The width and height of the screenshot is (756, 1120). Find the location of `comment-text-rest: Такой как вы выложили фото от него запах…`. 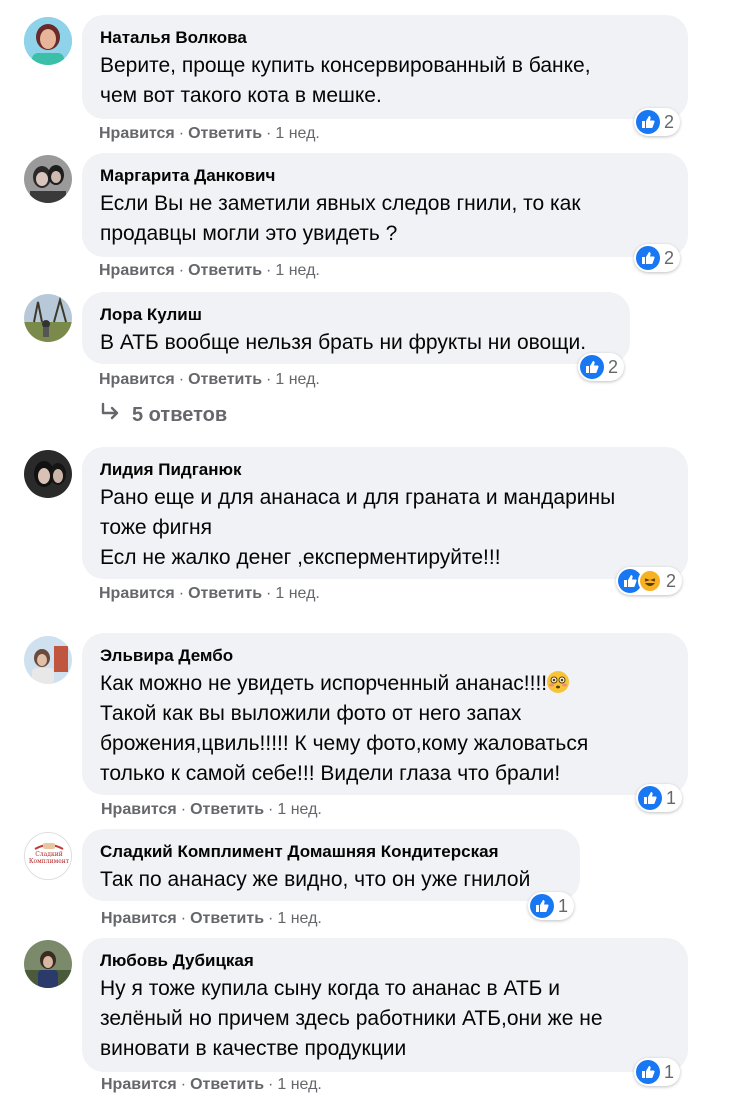

comment-text-rest: Такой как вы выложили фото от него запах… is located at coordinates (344, 743).